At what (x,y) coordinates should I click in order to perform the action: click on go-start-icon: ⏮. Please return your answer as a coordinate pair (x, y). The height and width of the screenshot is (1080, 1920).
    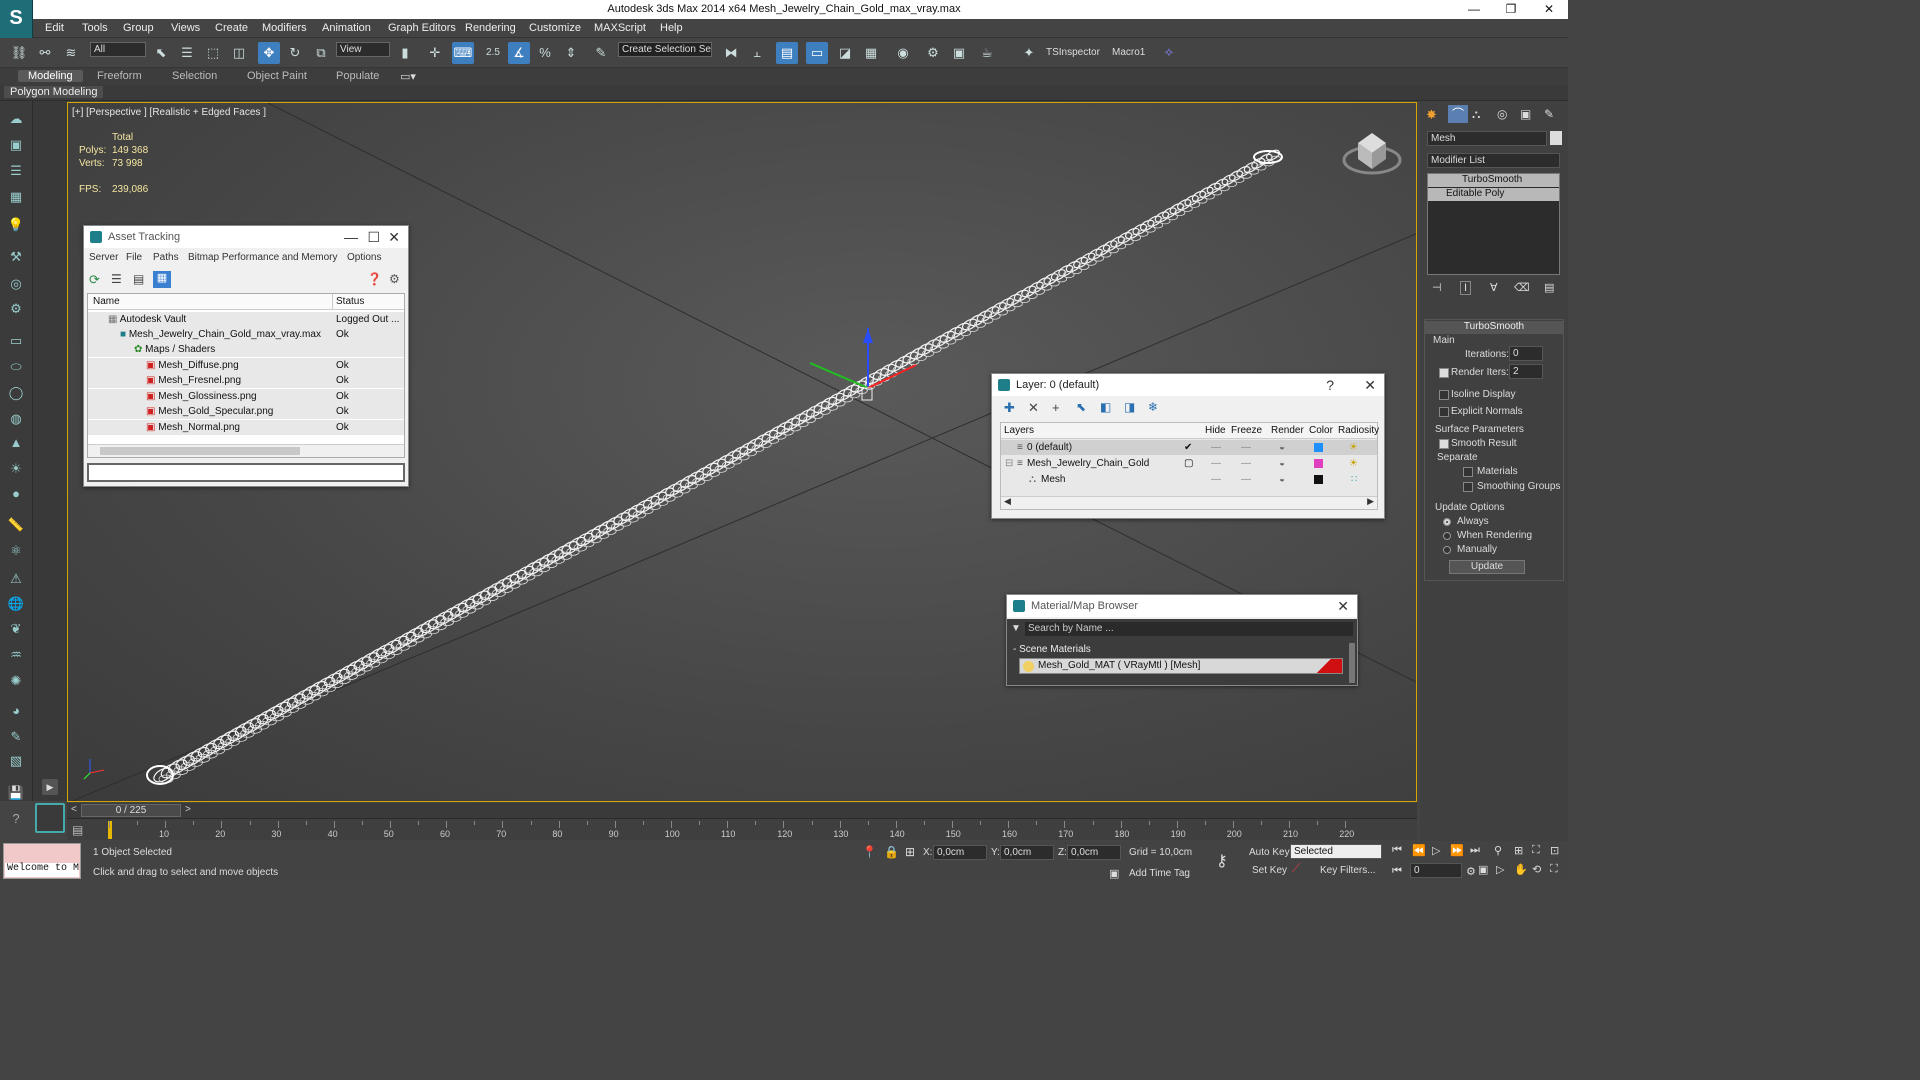
    Looking at the image, I should click on (1397, 850).